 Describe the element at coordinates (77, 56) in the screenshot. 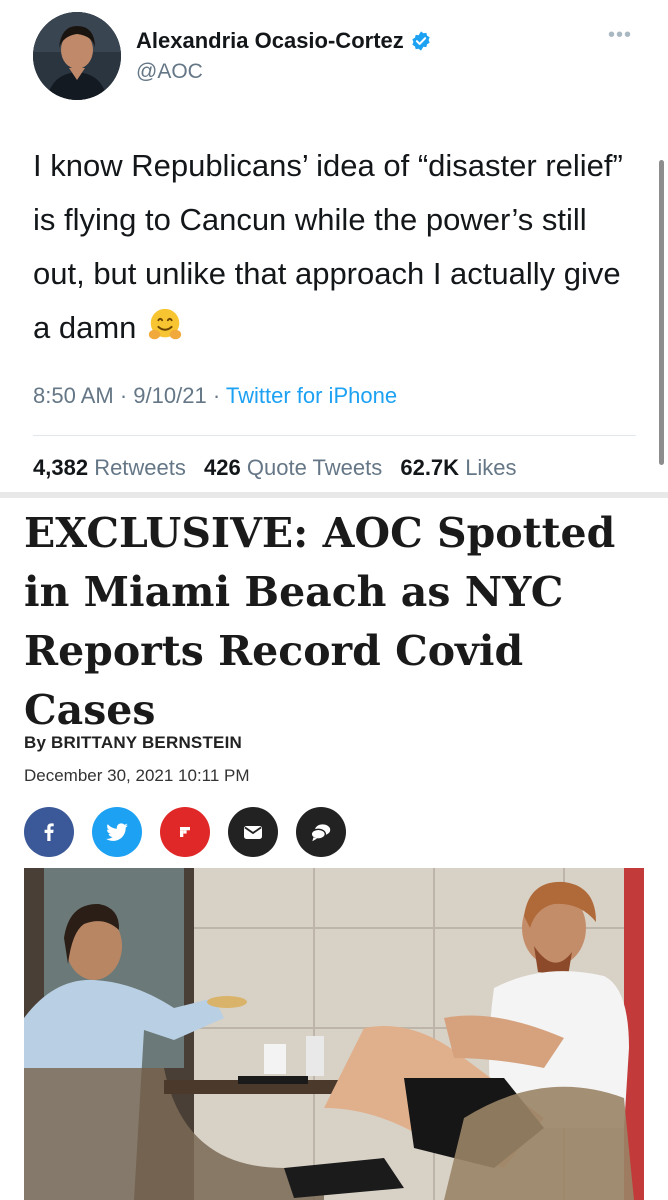

I see `avatar` at that location.